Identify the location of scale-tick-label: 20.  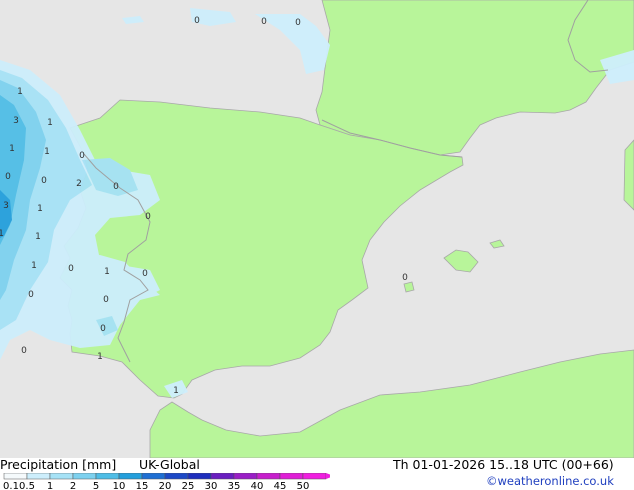
(165, 485).